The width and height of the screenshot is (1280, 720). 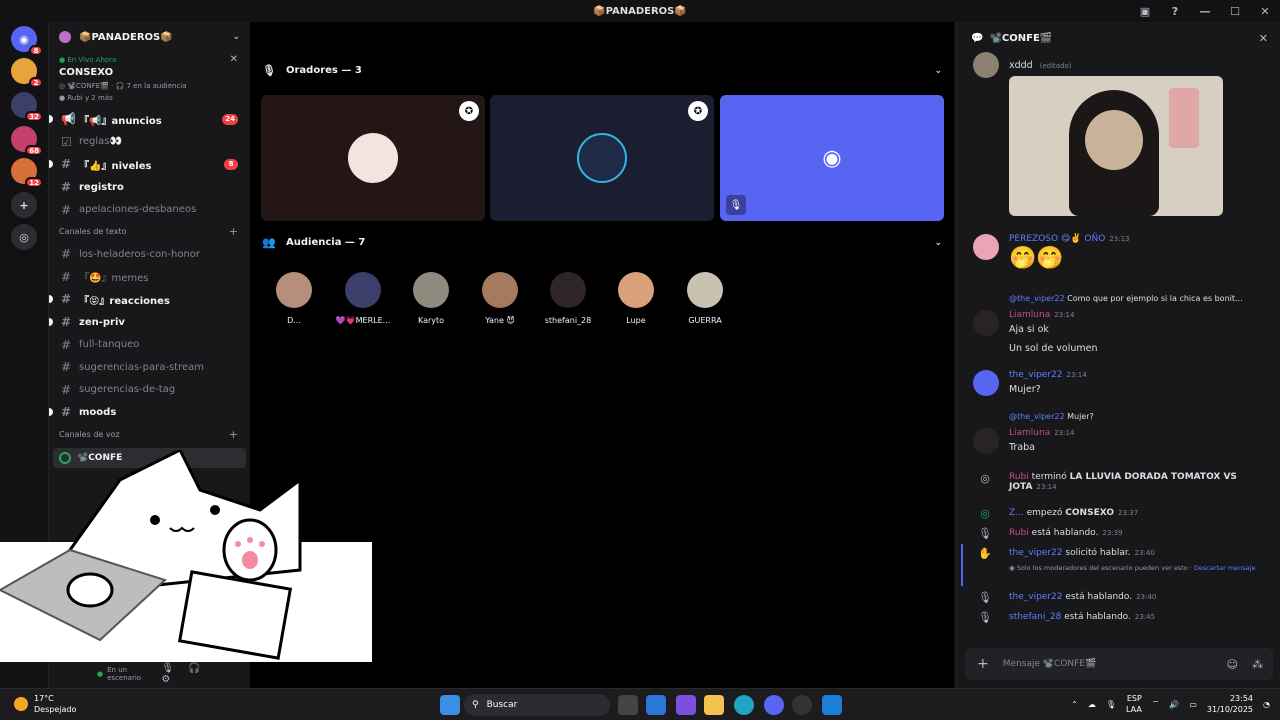 I want to click on discord-taskbar-icon, so click(x=774, y=705).